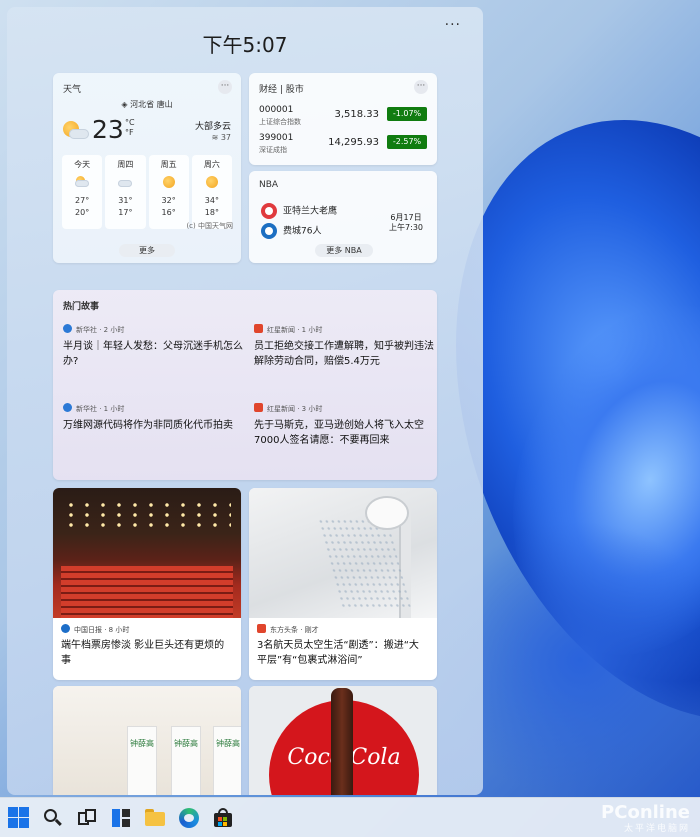 This screenshot has width=700, height=837. I want to click on clock: 下午5:07, so click(245, 45).